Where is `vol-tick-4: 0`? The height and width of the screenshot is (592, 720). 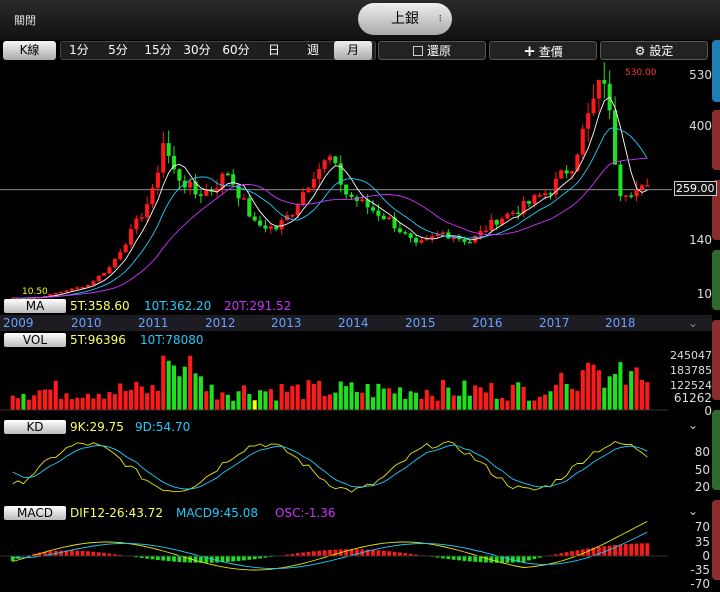
vol-tick-4: 0 is located at coordinates (708, 411).